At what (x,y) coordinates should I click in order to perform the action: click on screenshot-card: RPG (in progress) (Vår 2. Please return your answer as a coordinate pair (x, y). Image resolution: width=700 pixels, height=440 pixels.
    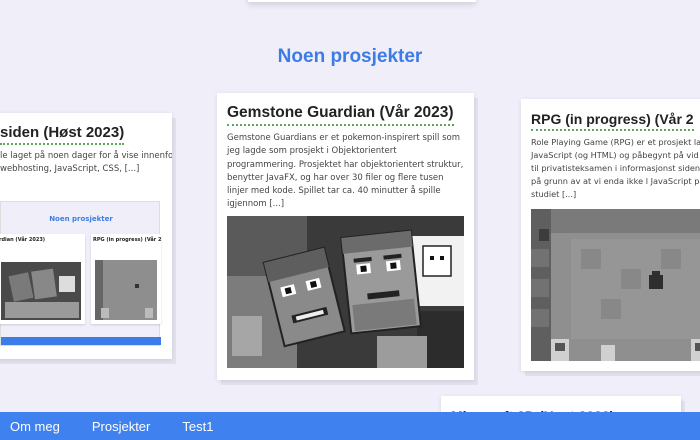
    Looking at the image, I should click on (126, 279).